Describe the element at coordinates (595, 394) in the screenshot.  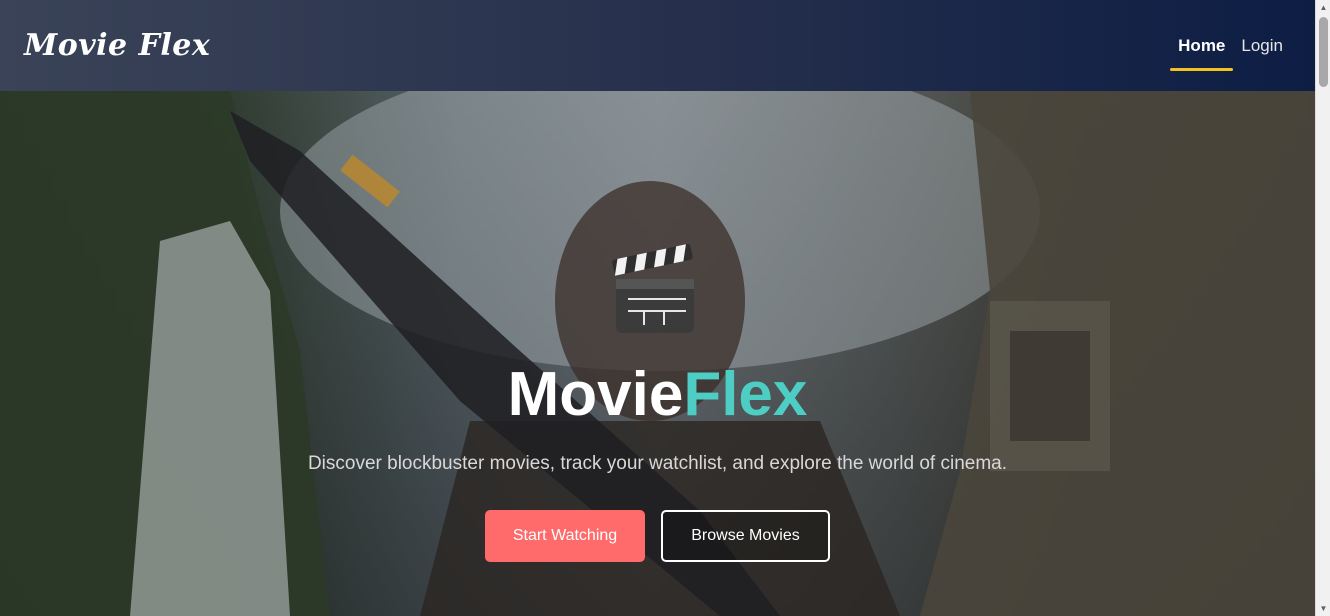
I see `hero-title-main: Movie` at that location.